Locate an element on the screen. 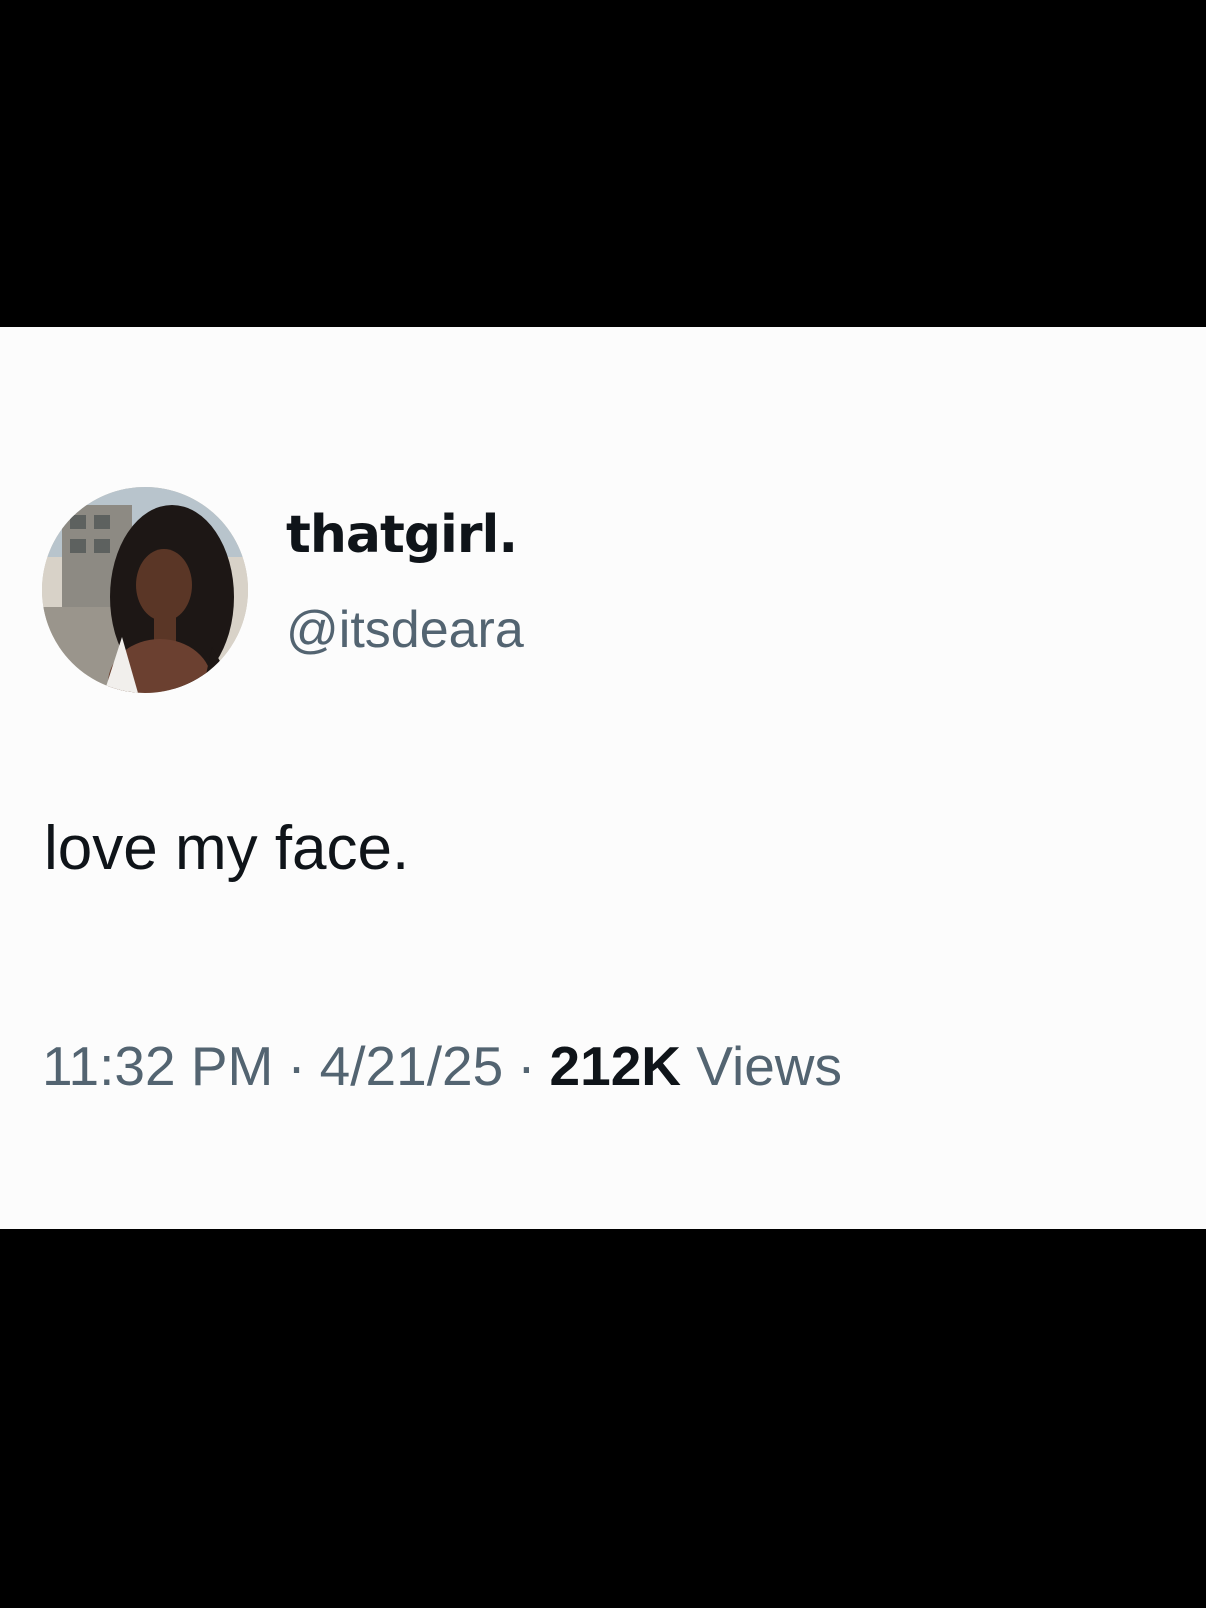 The image size is (1206, 1608). tweet-meta: 11:32 PM · 4/21/25 · 212K Views is located at coordinates (442, 1066).